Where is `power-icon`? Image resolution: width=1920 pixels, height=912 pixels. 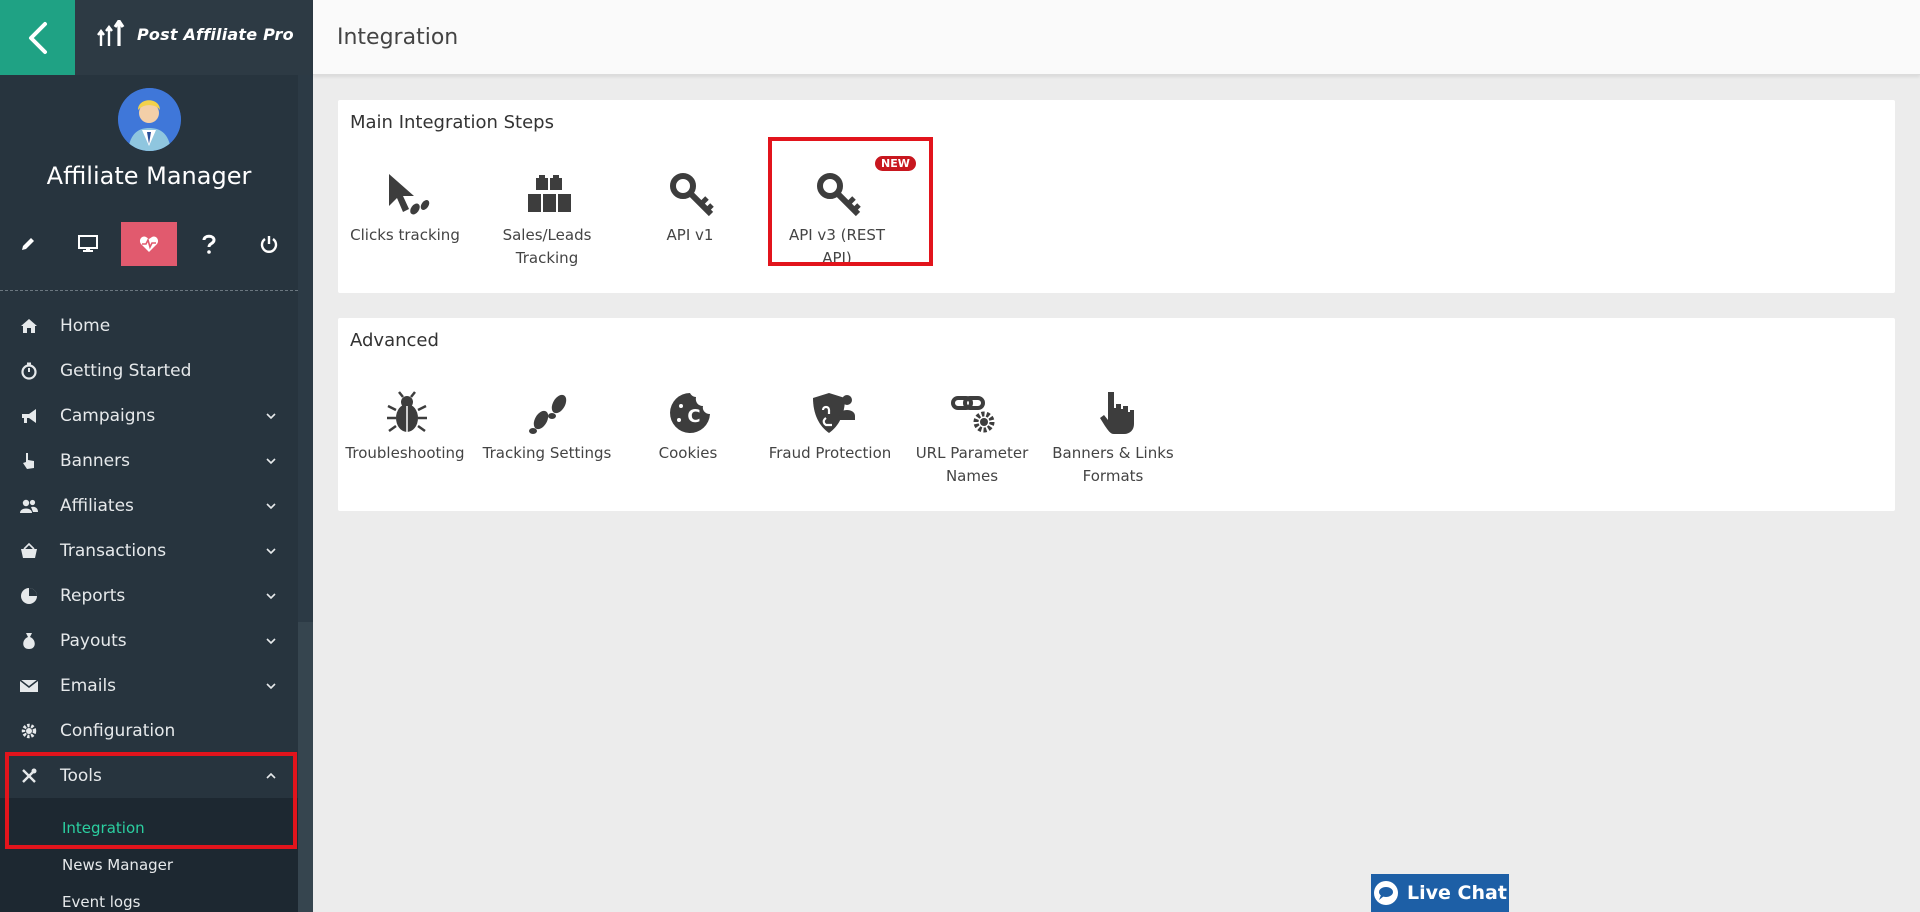 power-icon is located at coordinates (269, 244).